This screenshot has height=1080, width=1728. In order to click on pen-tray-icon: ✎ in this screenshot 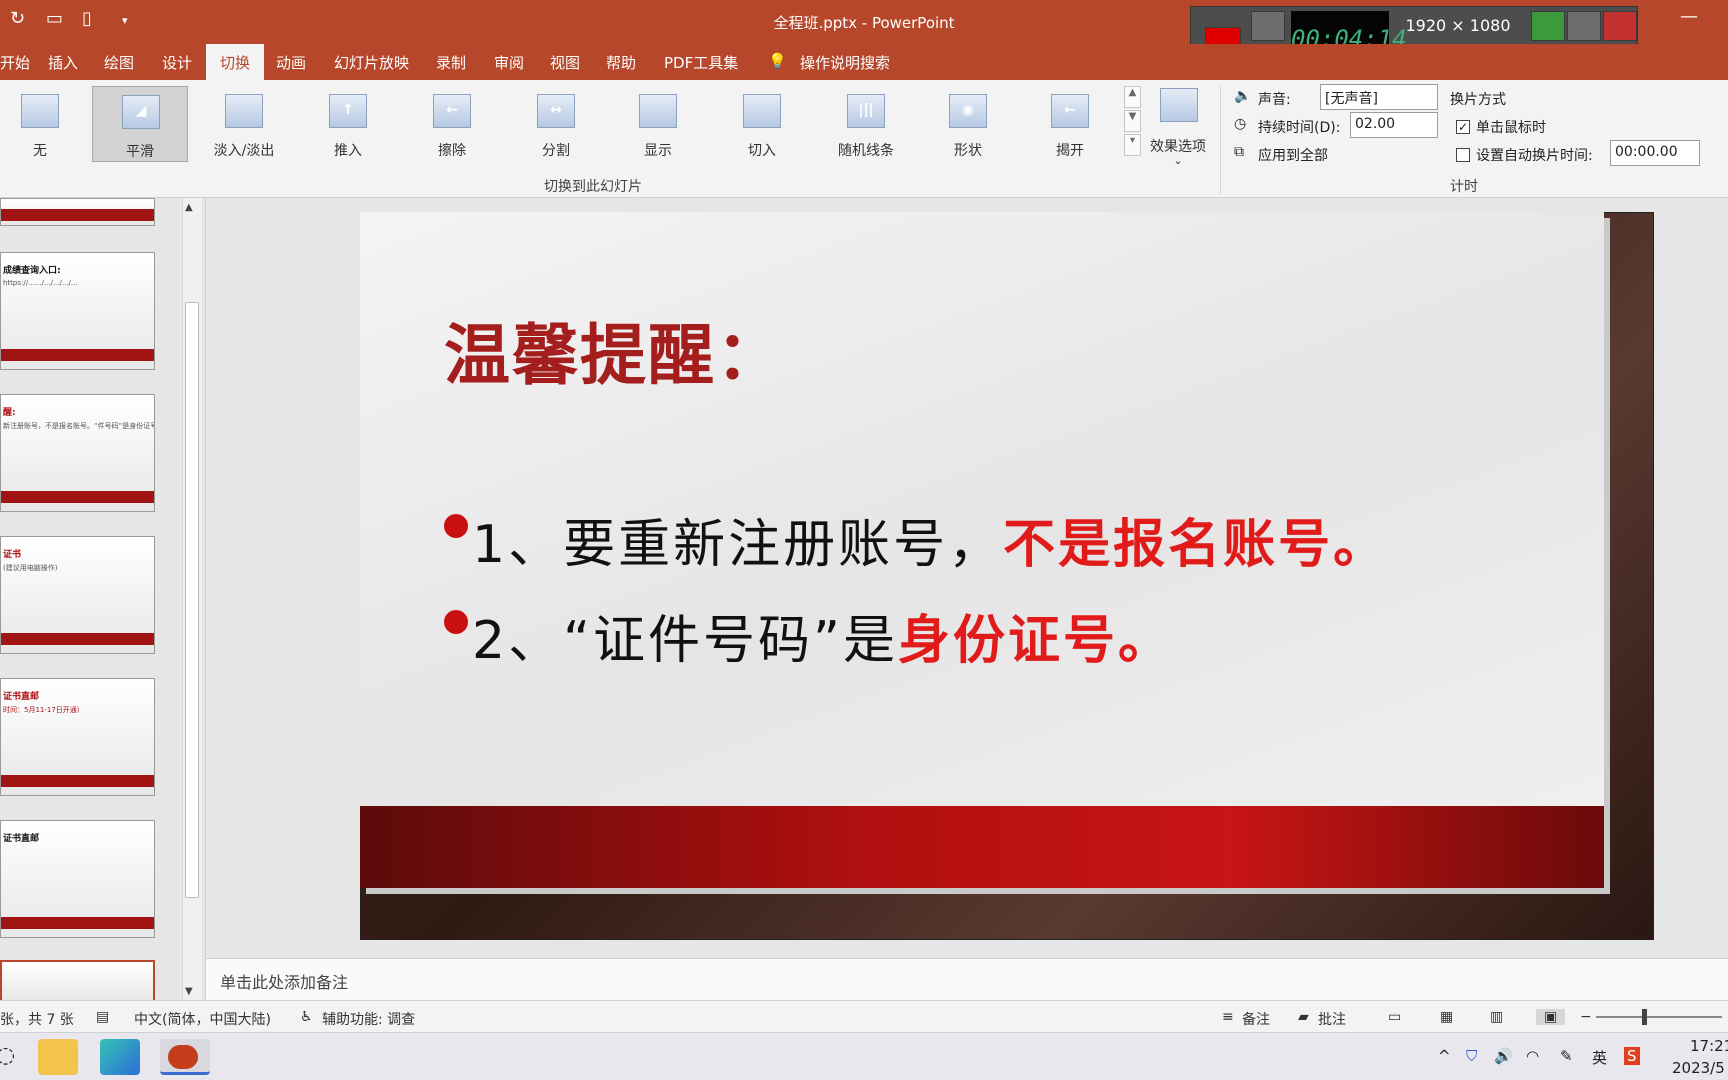, I will do `click(1566, 1056)`.